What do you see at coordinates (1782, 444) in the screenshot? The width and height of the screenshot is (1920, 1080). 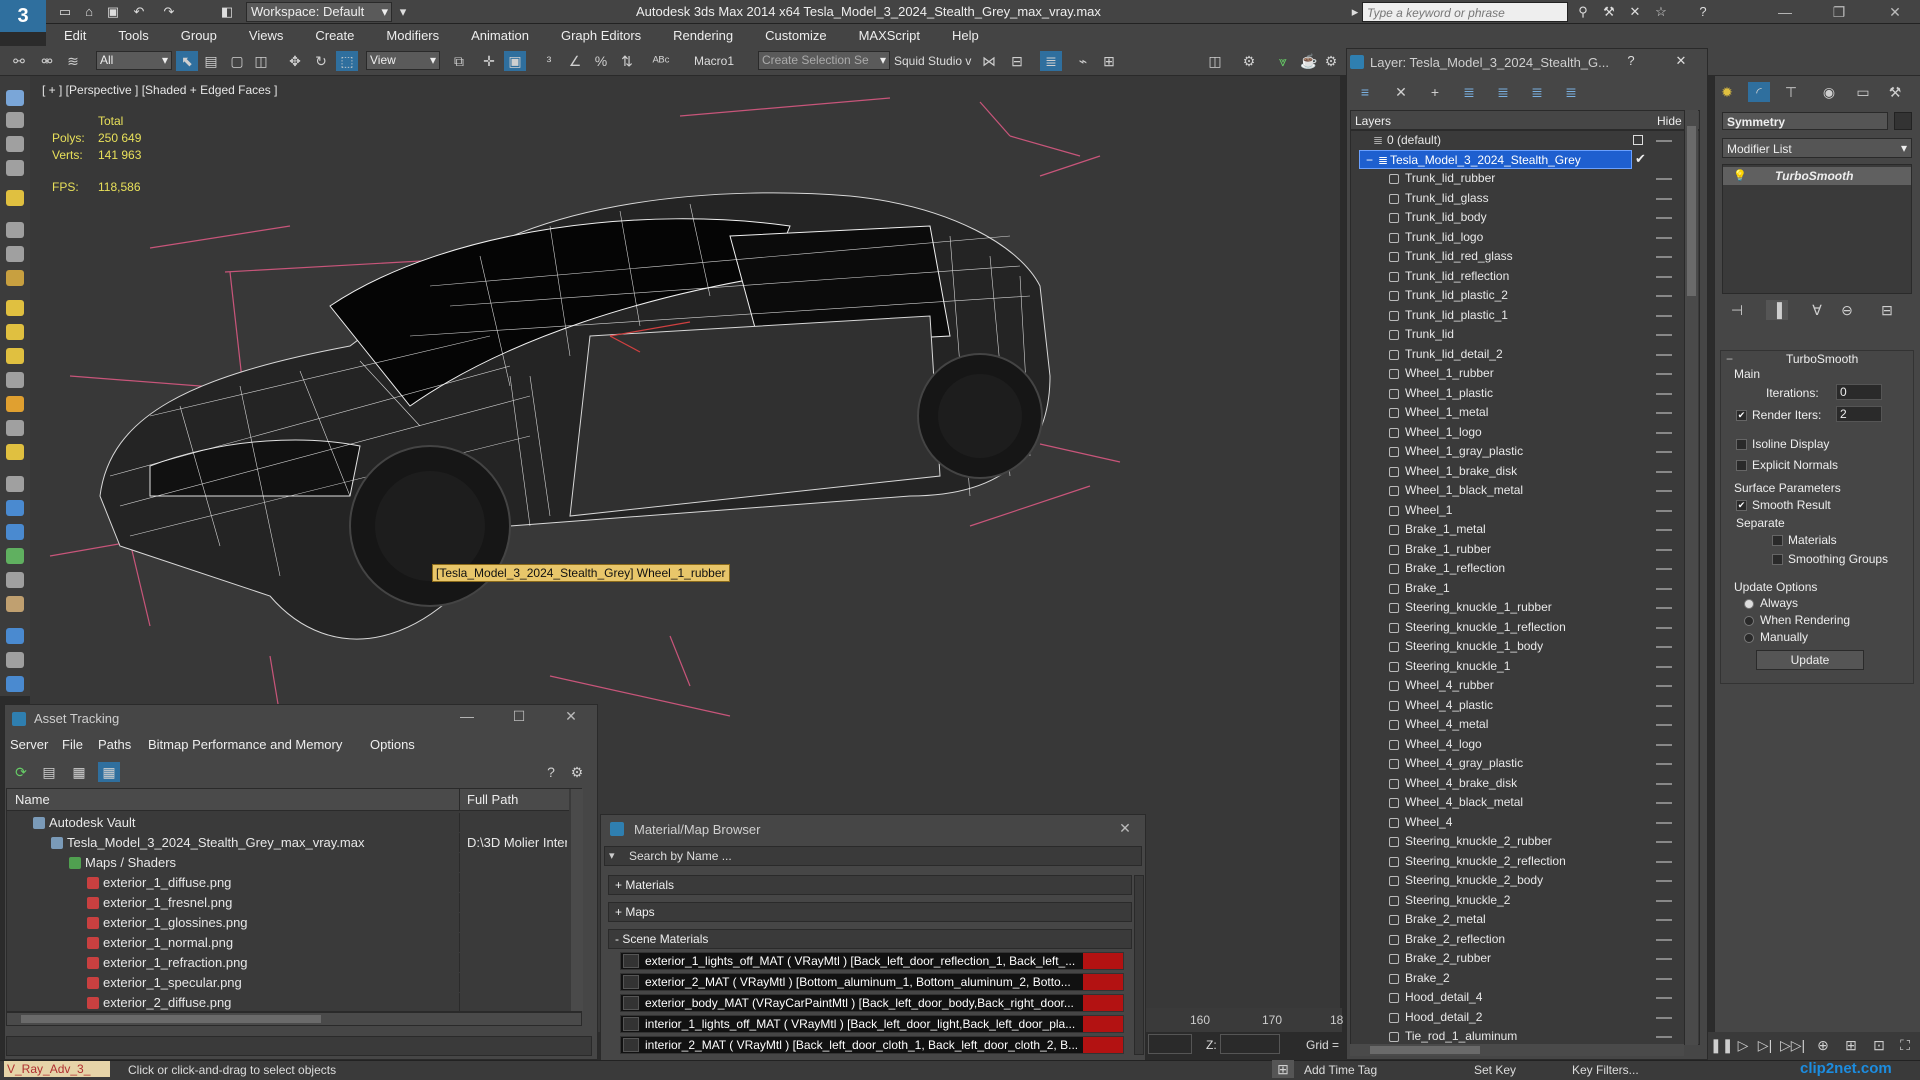 I see `isoline-display-checkbox: Isoline Display` at bounding box center [1782, 444].